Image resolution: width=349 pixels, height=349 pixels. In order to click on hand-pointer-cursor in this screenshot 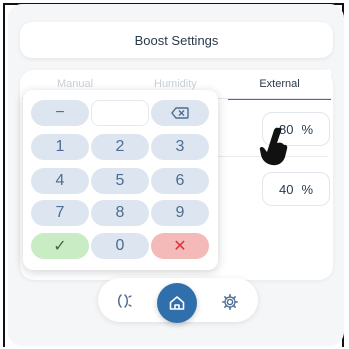, I will do `click(273, 146)`.